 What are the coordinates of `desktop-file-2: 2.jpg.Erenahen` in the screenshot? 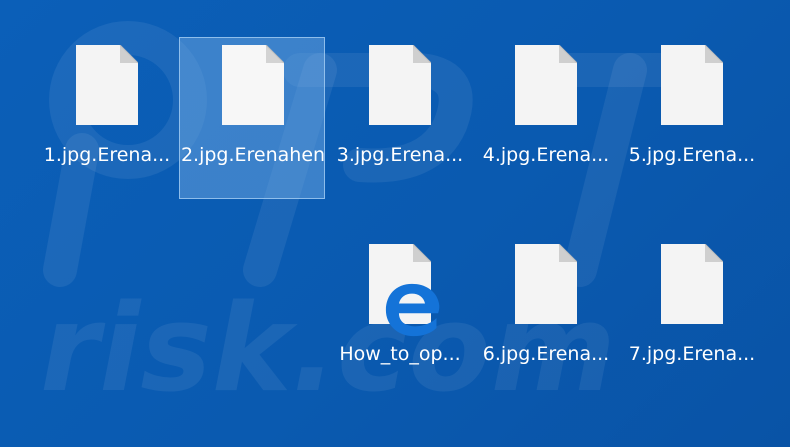 It's located at (252, 118).